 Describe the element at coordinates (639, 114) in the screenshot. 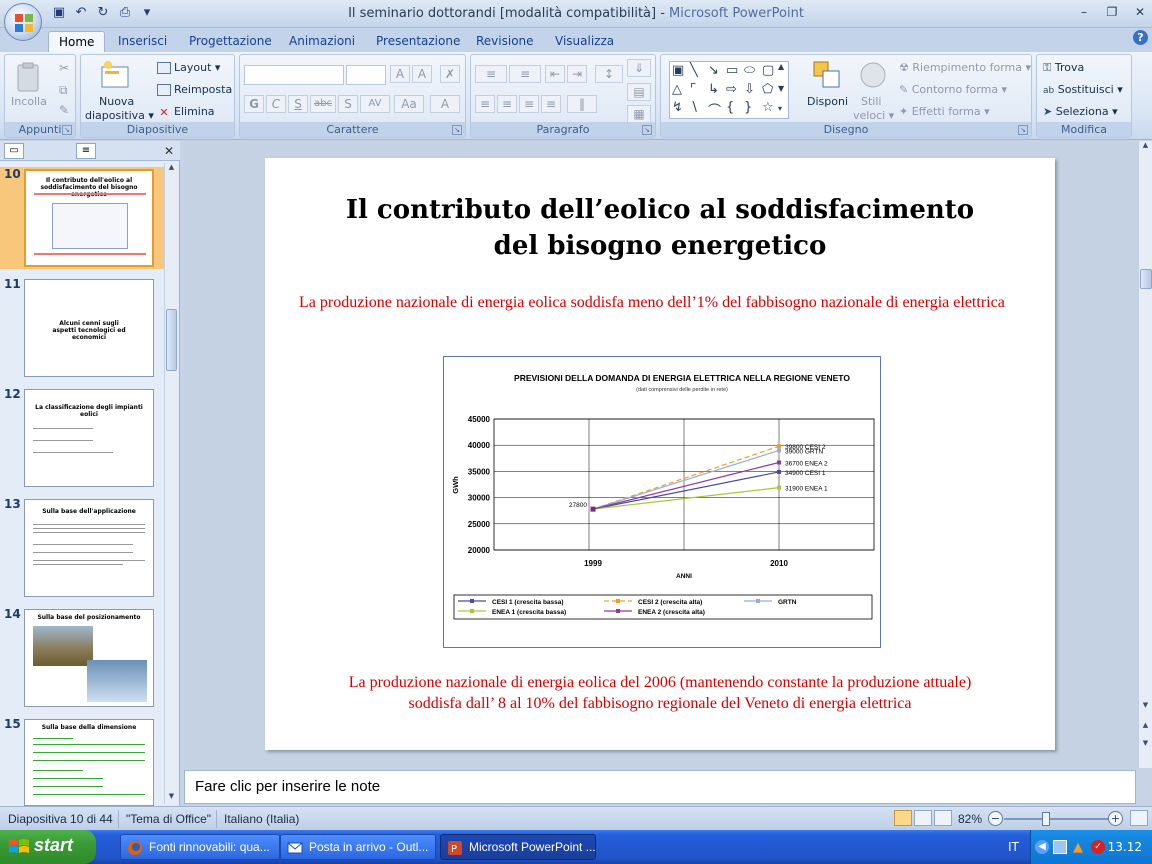

I see `smartart-icon: ▦` at that location.